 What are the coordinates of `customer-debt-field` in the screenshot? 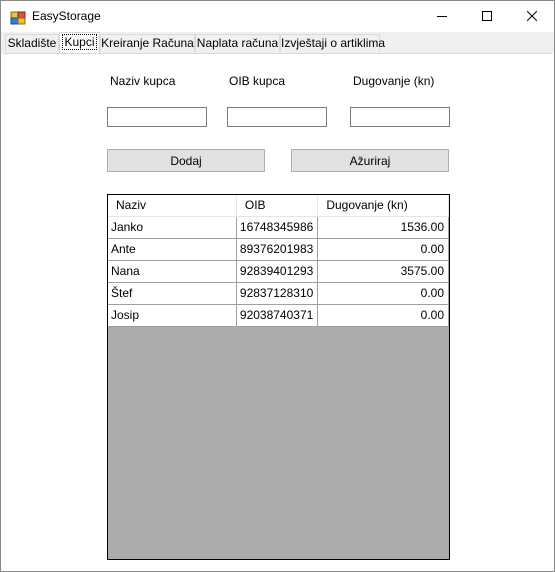 It's located at (400, 117).